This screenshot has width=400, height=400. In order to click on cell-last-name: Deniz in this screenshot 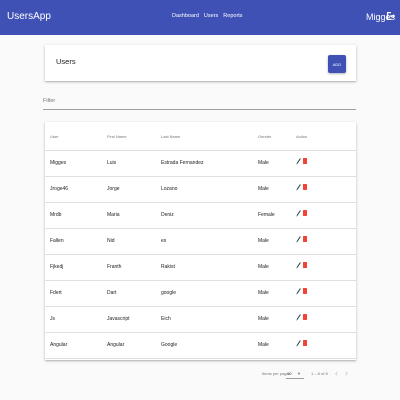, I will do `click(167, 215)`.